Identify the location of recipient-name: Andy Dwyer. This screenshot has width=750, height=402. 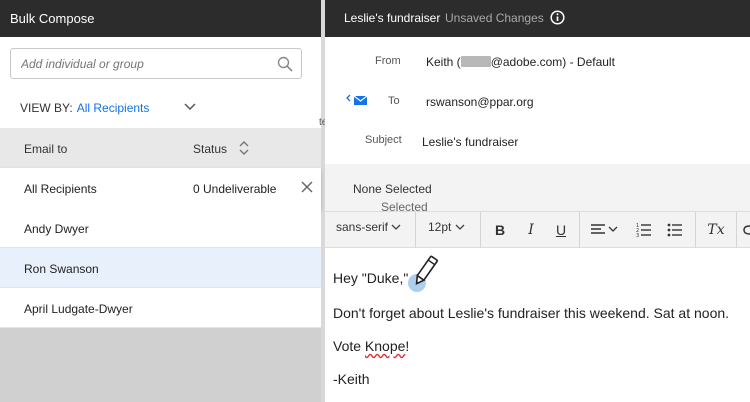
(56, 229).